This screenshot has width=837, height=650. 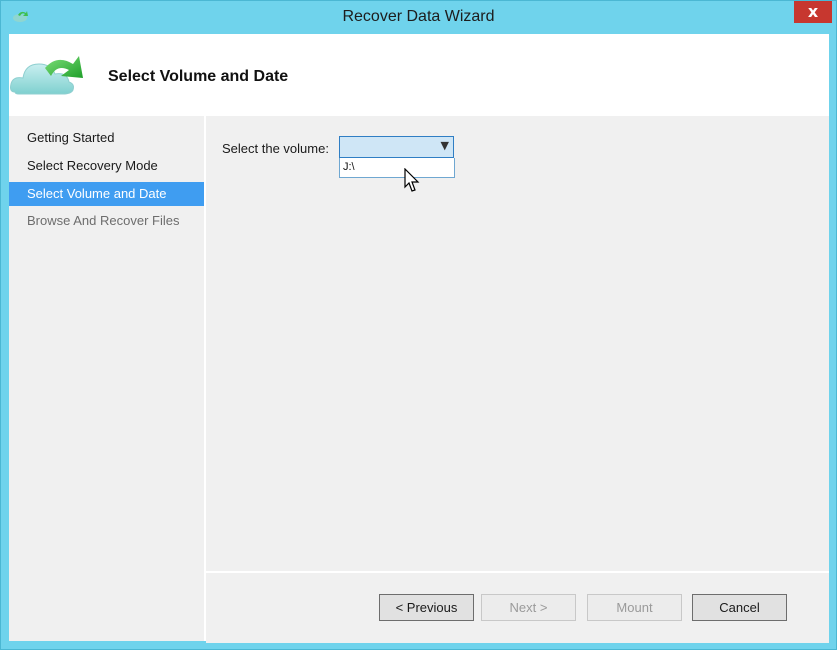 I want to click on nav-item-browse-and-recover-files: Browse And Recover Files, so click(x=106, y=221).